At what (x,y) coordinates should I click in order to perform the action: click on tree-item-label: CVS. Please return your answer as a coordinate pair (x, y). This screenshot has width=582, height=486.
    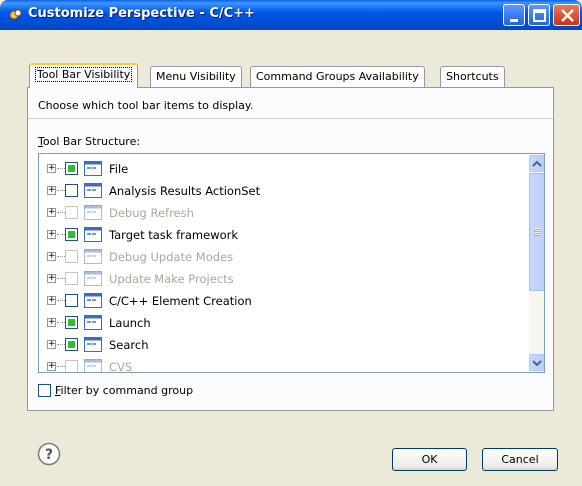
    Looking at the image, I should click on (121, 366).